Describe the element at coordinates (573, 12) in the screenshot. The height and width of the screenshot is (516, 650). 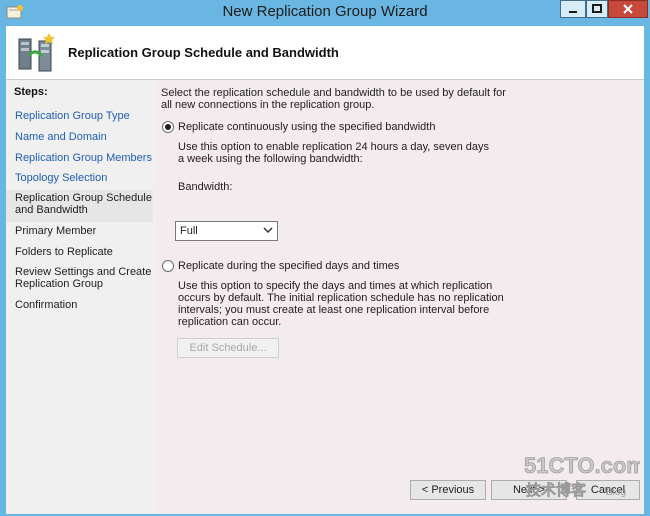
I see `minimize-icon` at that location.